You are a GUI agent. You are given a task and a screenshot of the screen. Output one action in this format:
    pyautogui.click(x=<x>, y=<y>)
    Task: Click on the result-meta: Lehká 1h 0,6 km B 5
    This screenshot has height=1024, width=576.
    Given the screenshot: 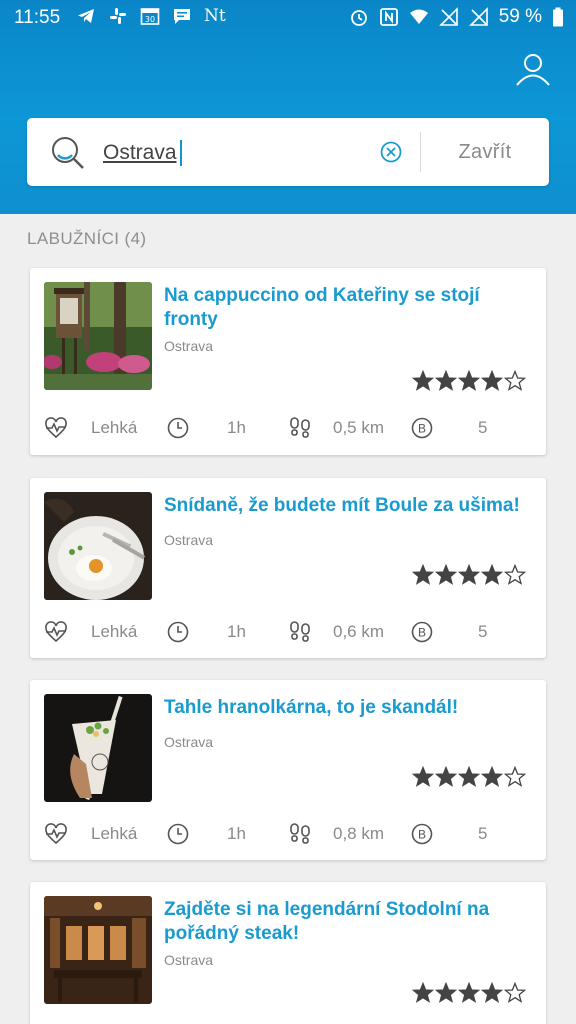 What is the action you would take?
    pyautogui.click(x=289, y=632)
    